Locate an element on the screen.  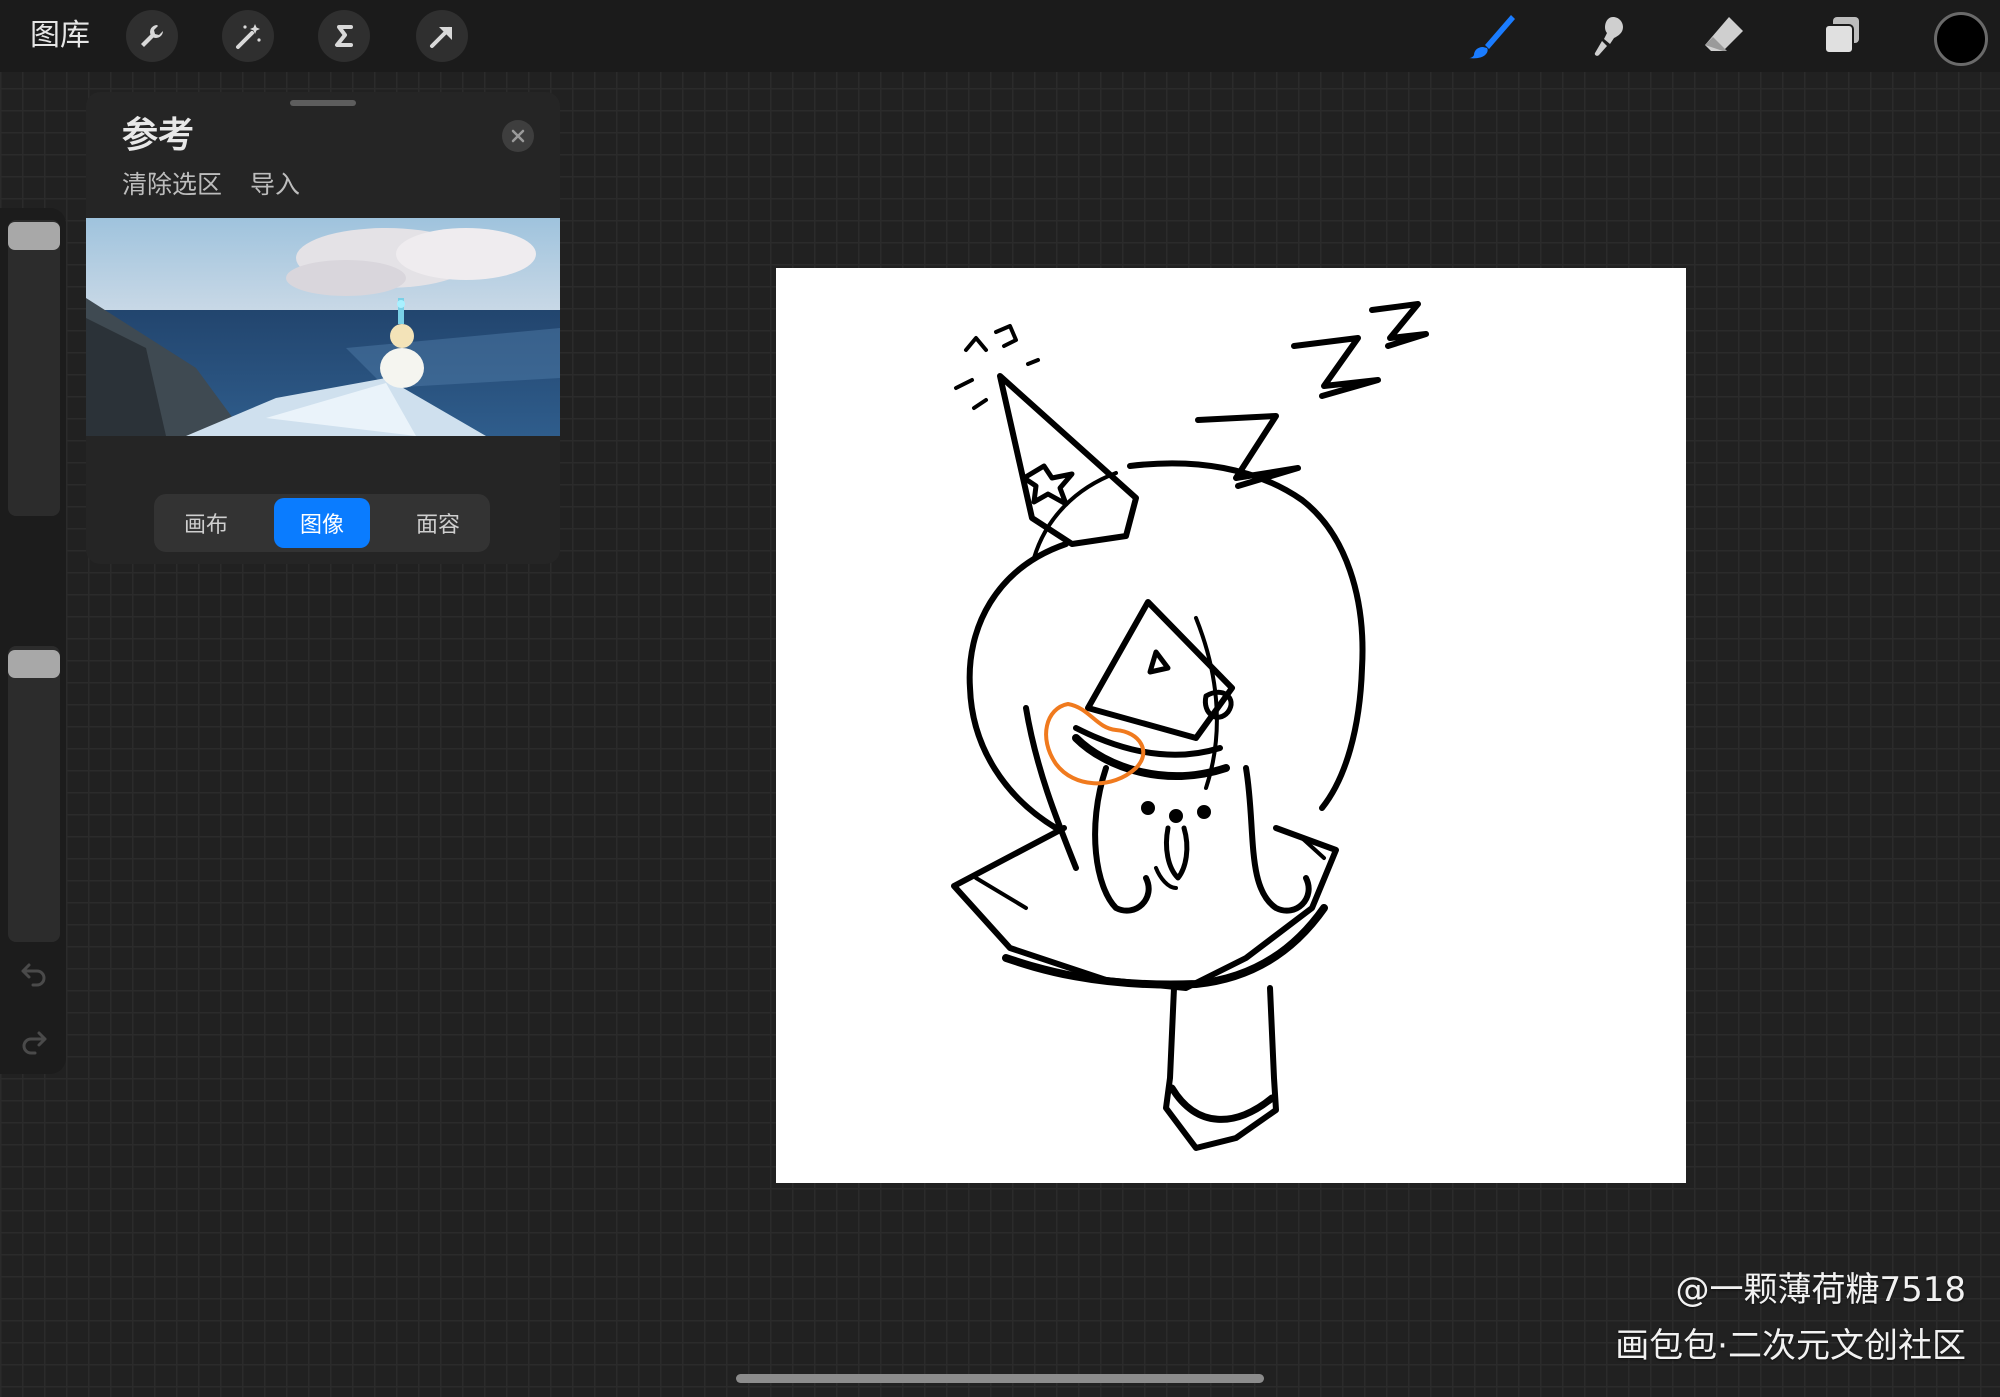
import-button: 导入 is located at coordinates (275, 185).